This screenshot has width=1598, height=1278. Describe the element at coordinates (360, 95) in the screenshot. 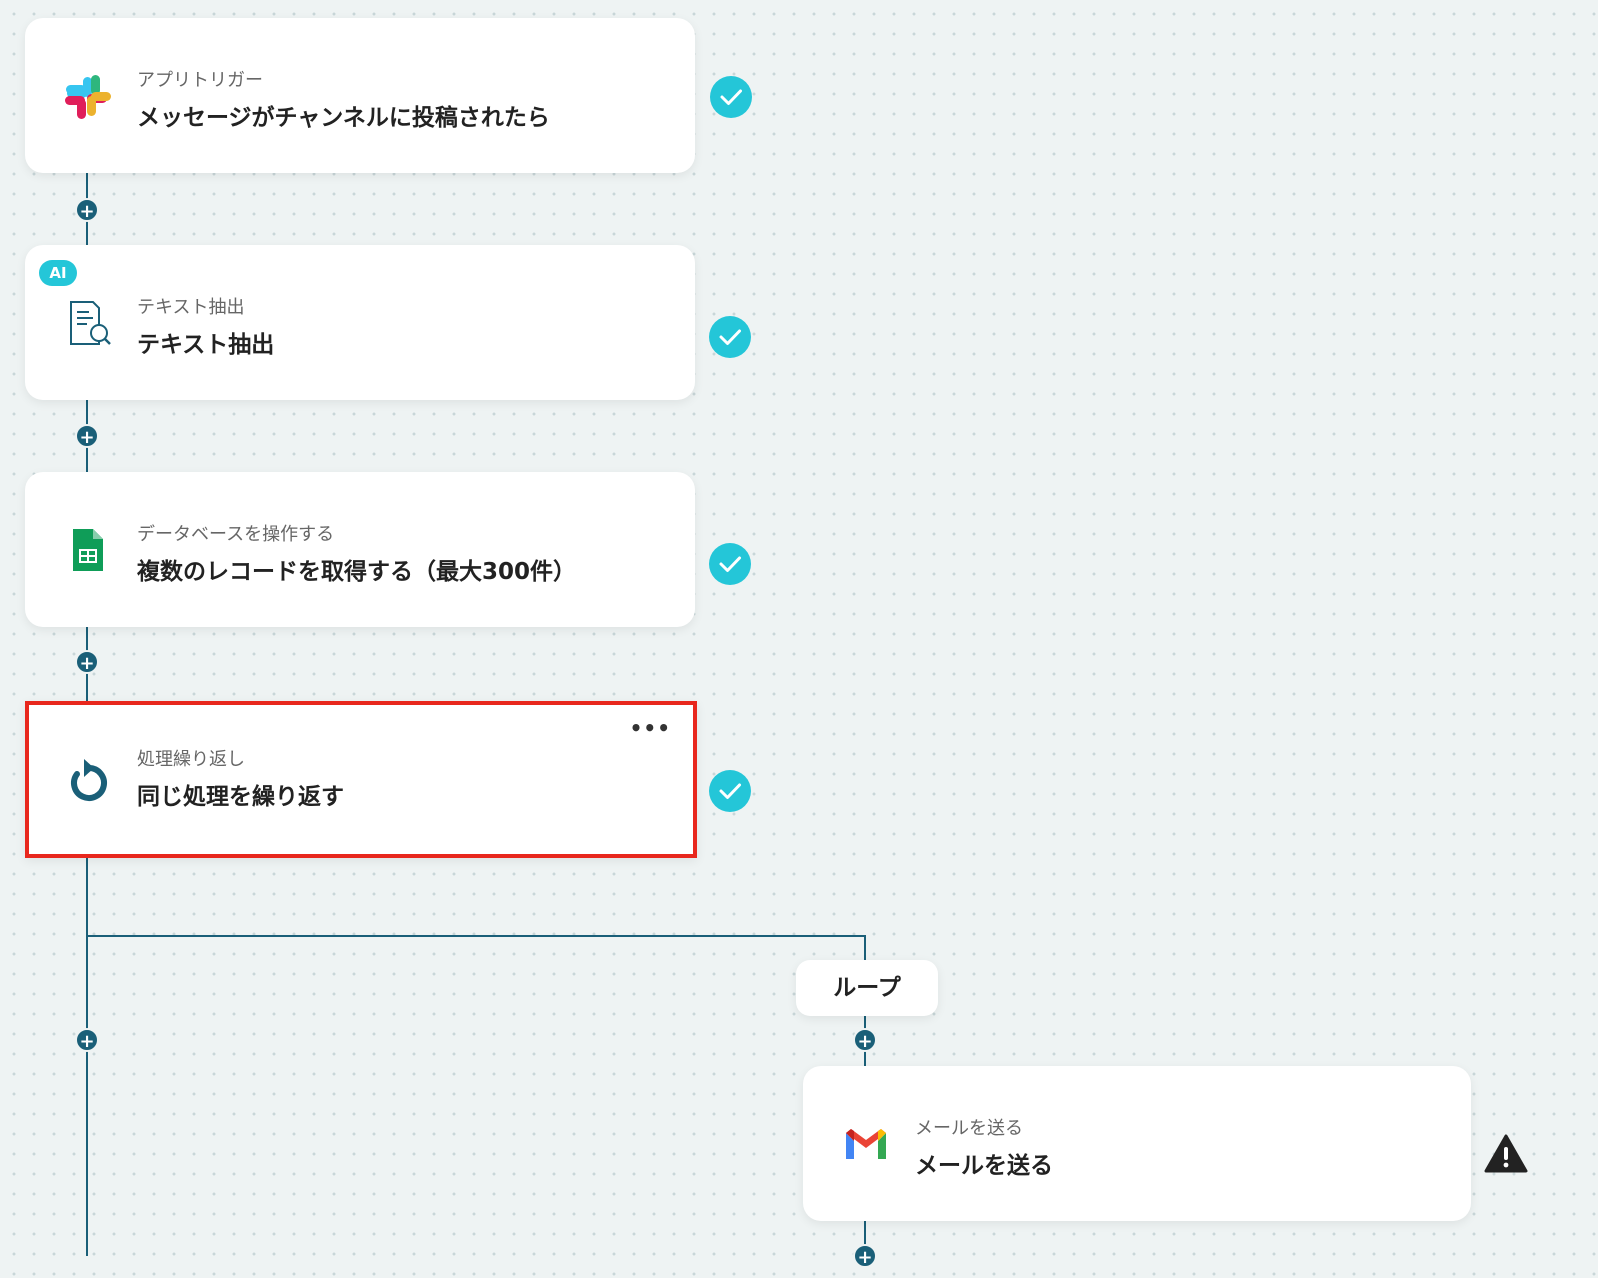

I see `step-card-app-trigger: アプリトリガー メッセージがチャンネルに投稿されたら` at that location.